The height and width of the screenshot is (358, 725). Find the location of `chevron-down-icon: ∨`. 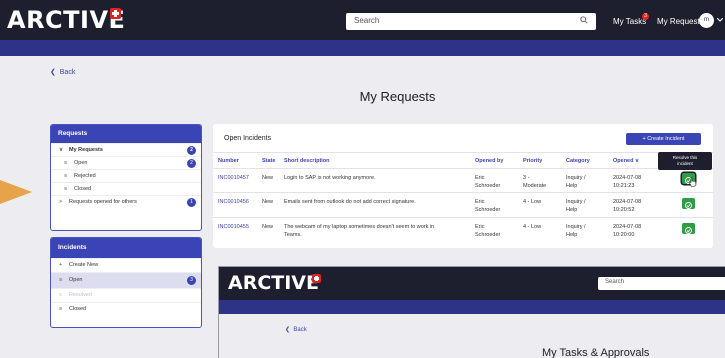

chevron-down-icon: ∨ is located at coordinates (61, 150).